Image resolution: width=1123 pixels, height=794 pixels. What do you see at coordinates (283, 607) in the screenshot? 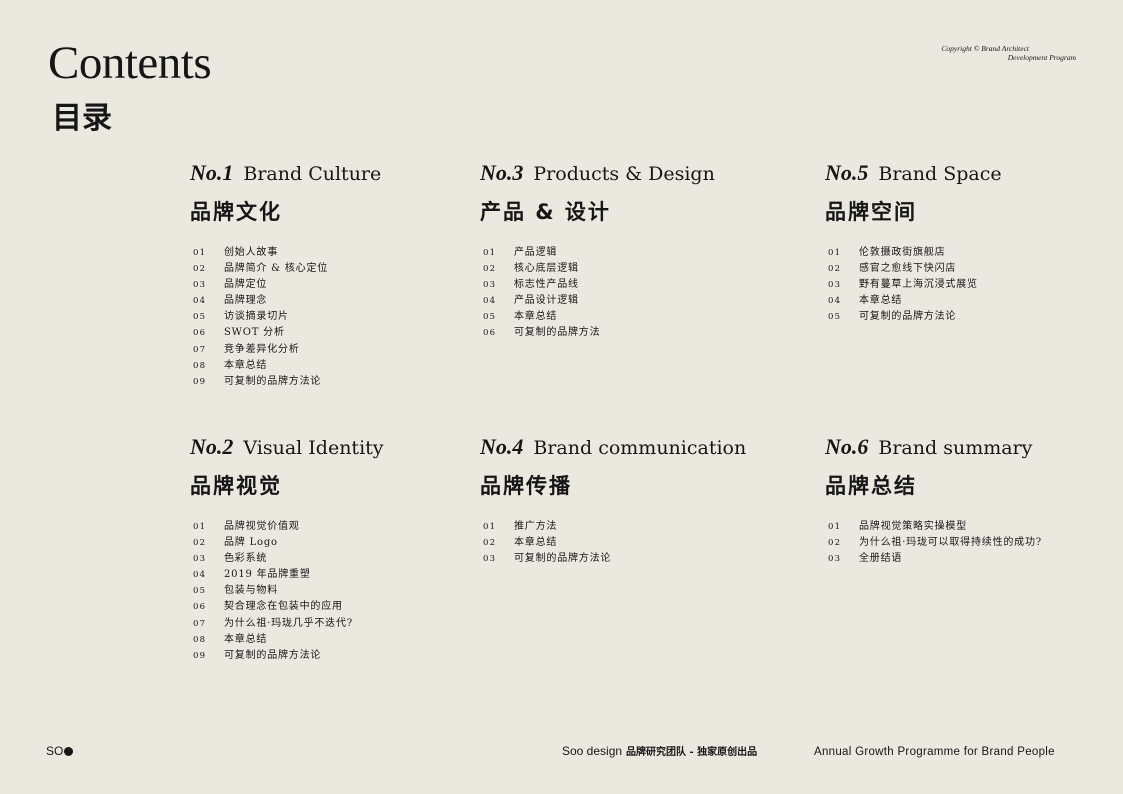
I see `item-label: 契合理念在包装中的应用` at bounding box center [283, 607].